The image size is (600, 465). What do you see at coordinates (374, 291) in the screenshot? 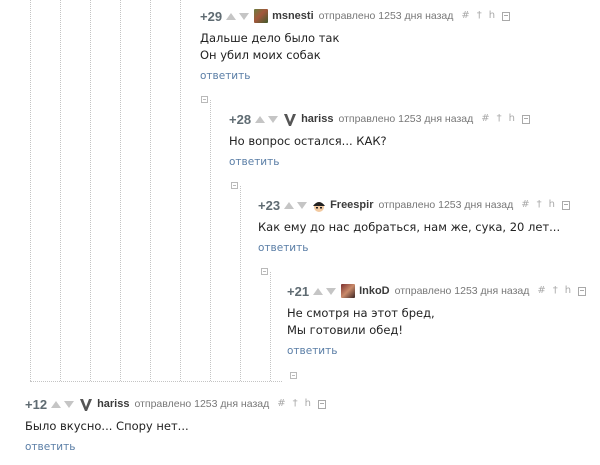
I see `username: InkoD` at bounding box center [374, 291].